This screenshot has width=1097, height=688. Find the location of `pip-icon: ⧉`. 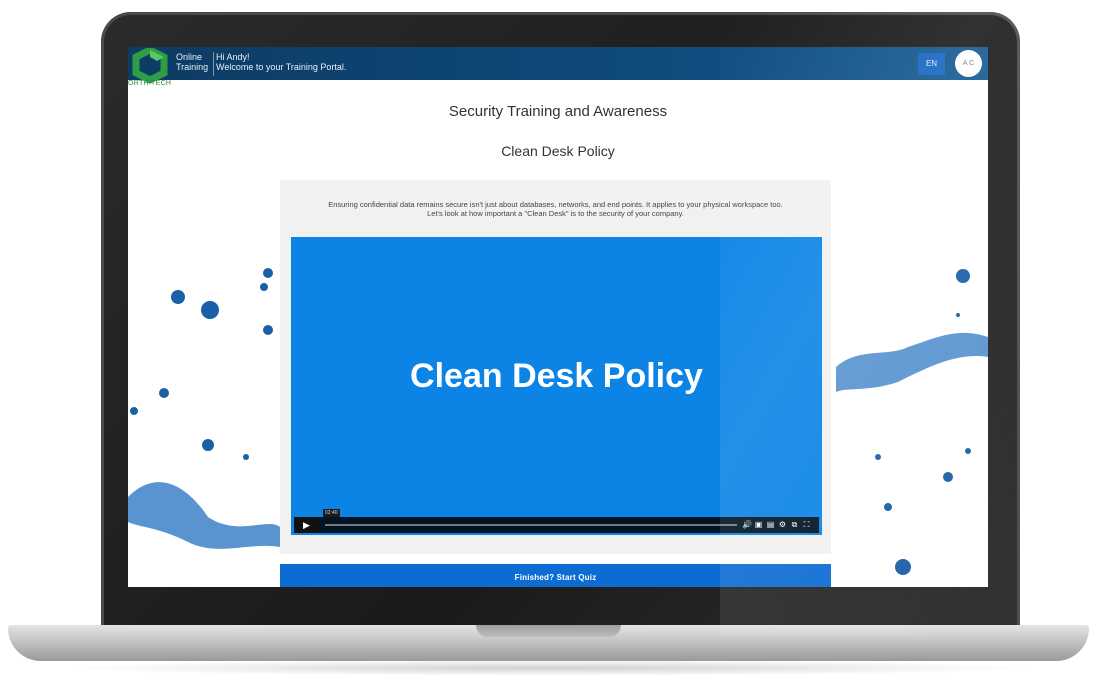

pip-icon: ⧉ is located at coordinates (794, 525).